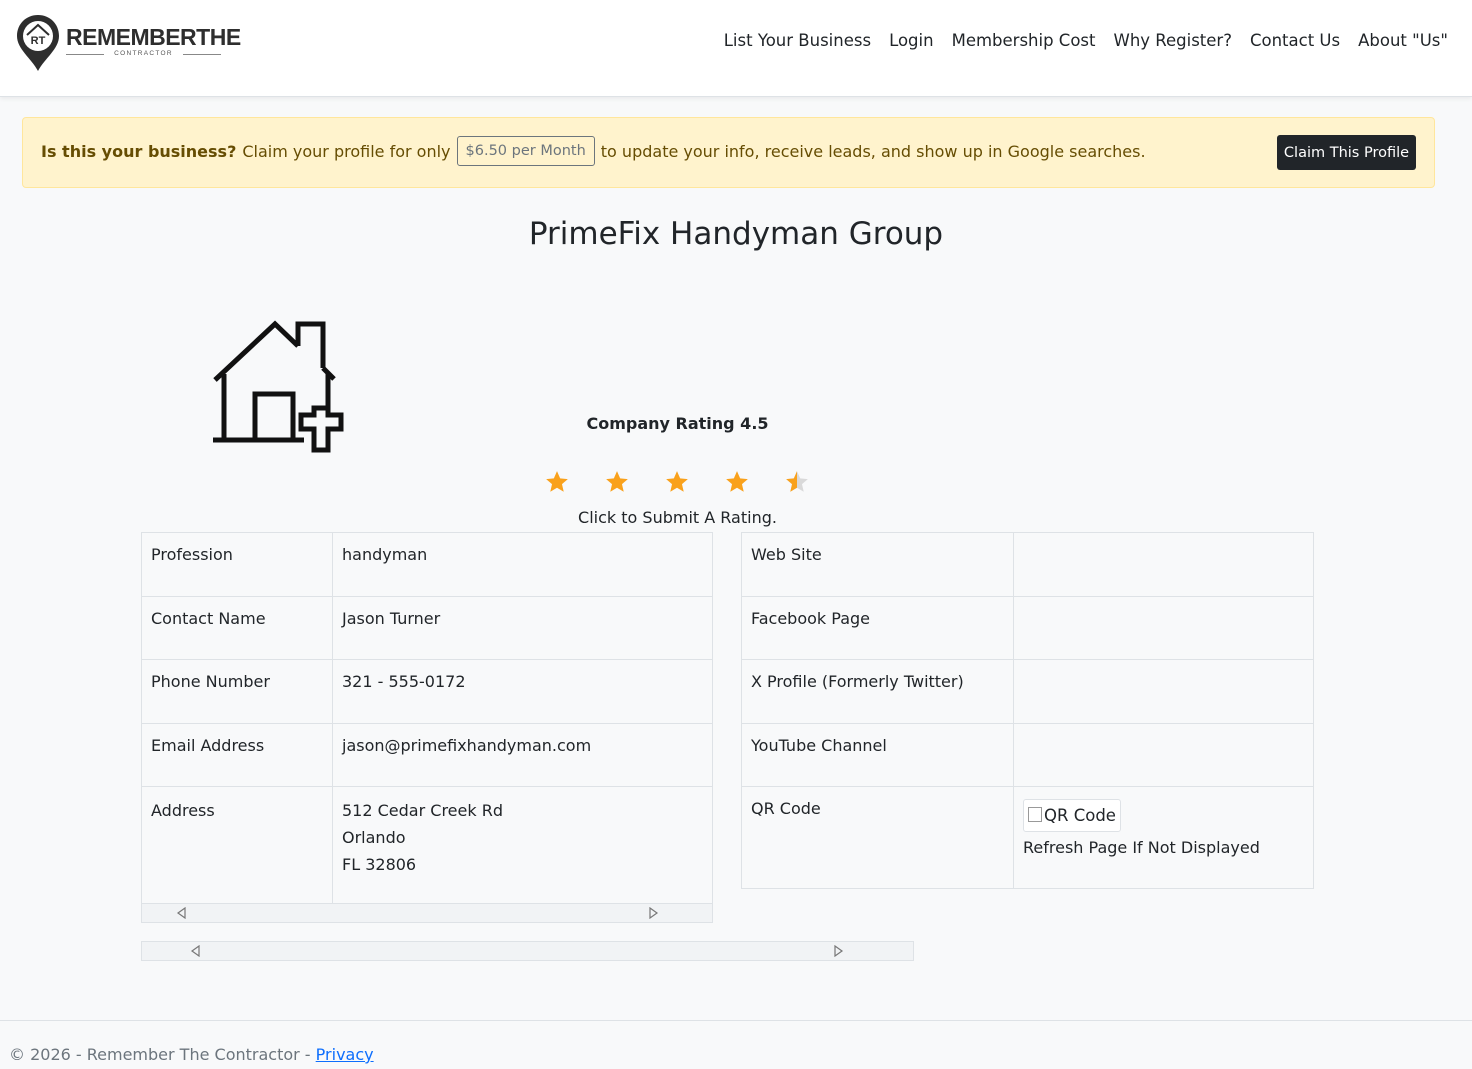 Image resolution: width=1472 pixels, height=1069 pixels. What do you see at coordinates (677, 423) in the screenshot?
I see `company-rating-label: Company Rating 4.5` at bounding box center [677, 423].